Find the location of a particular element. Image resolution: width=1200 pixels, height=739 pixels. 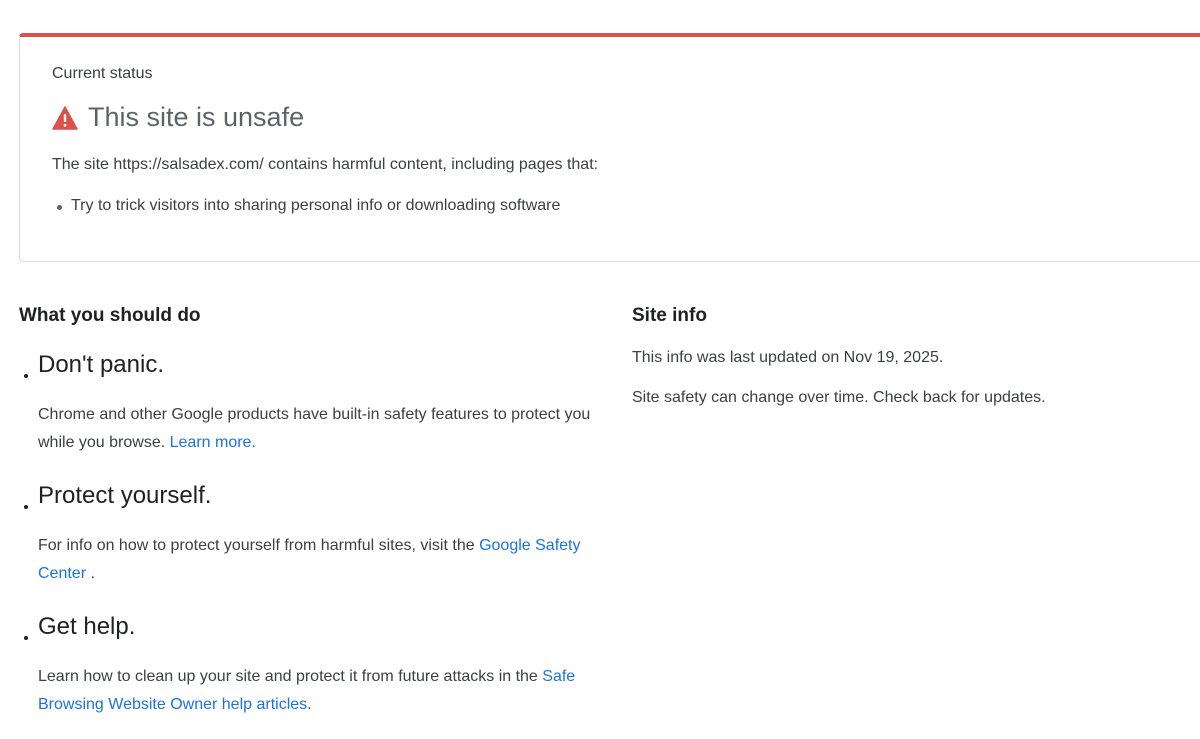

status-title: This site is unsafe is located at coordinates (196, 117).